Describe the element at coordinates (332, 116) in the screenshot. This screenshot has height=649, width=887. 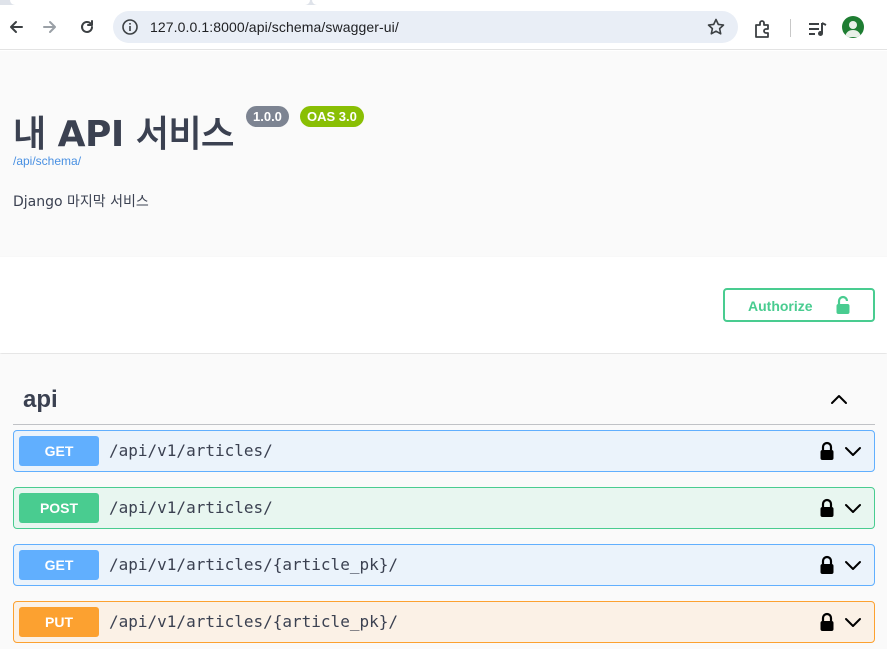
I see `oas-badge: OAS 3.0` at that location.